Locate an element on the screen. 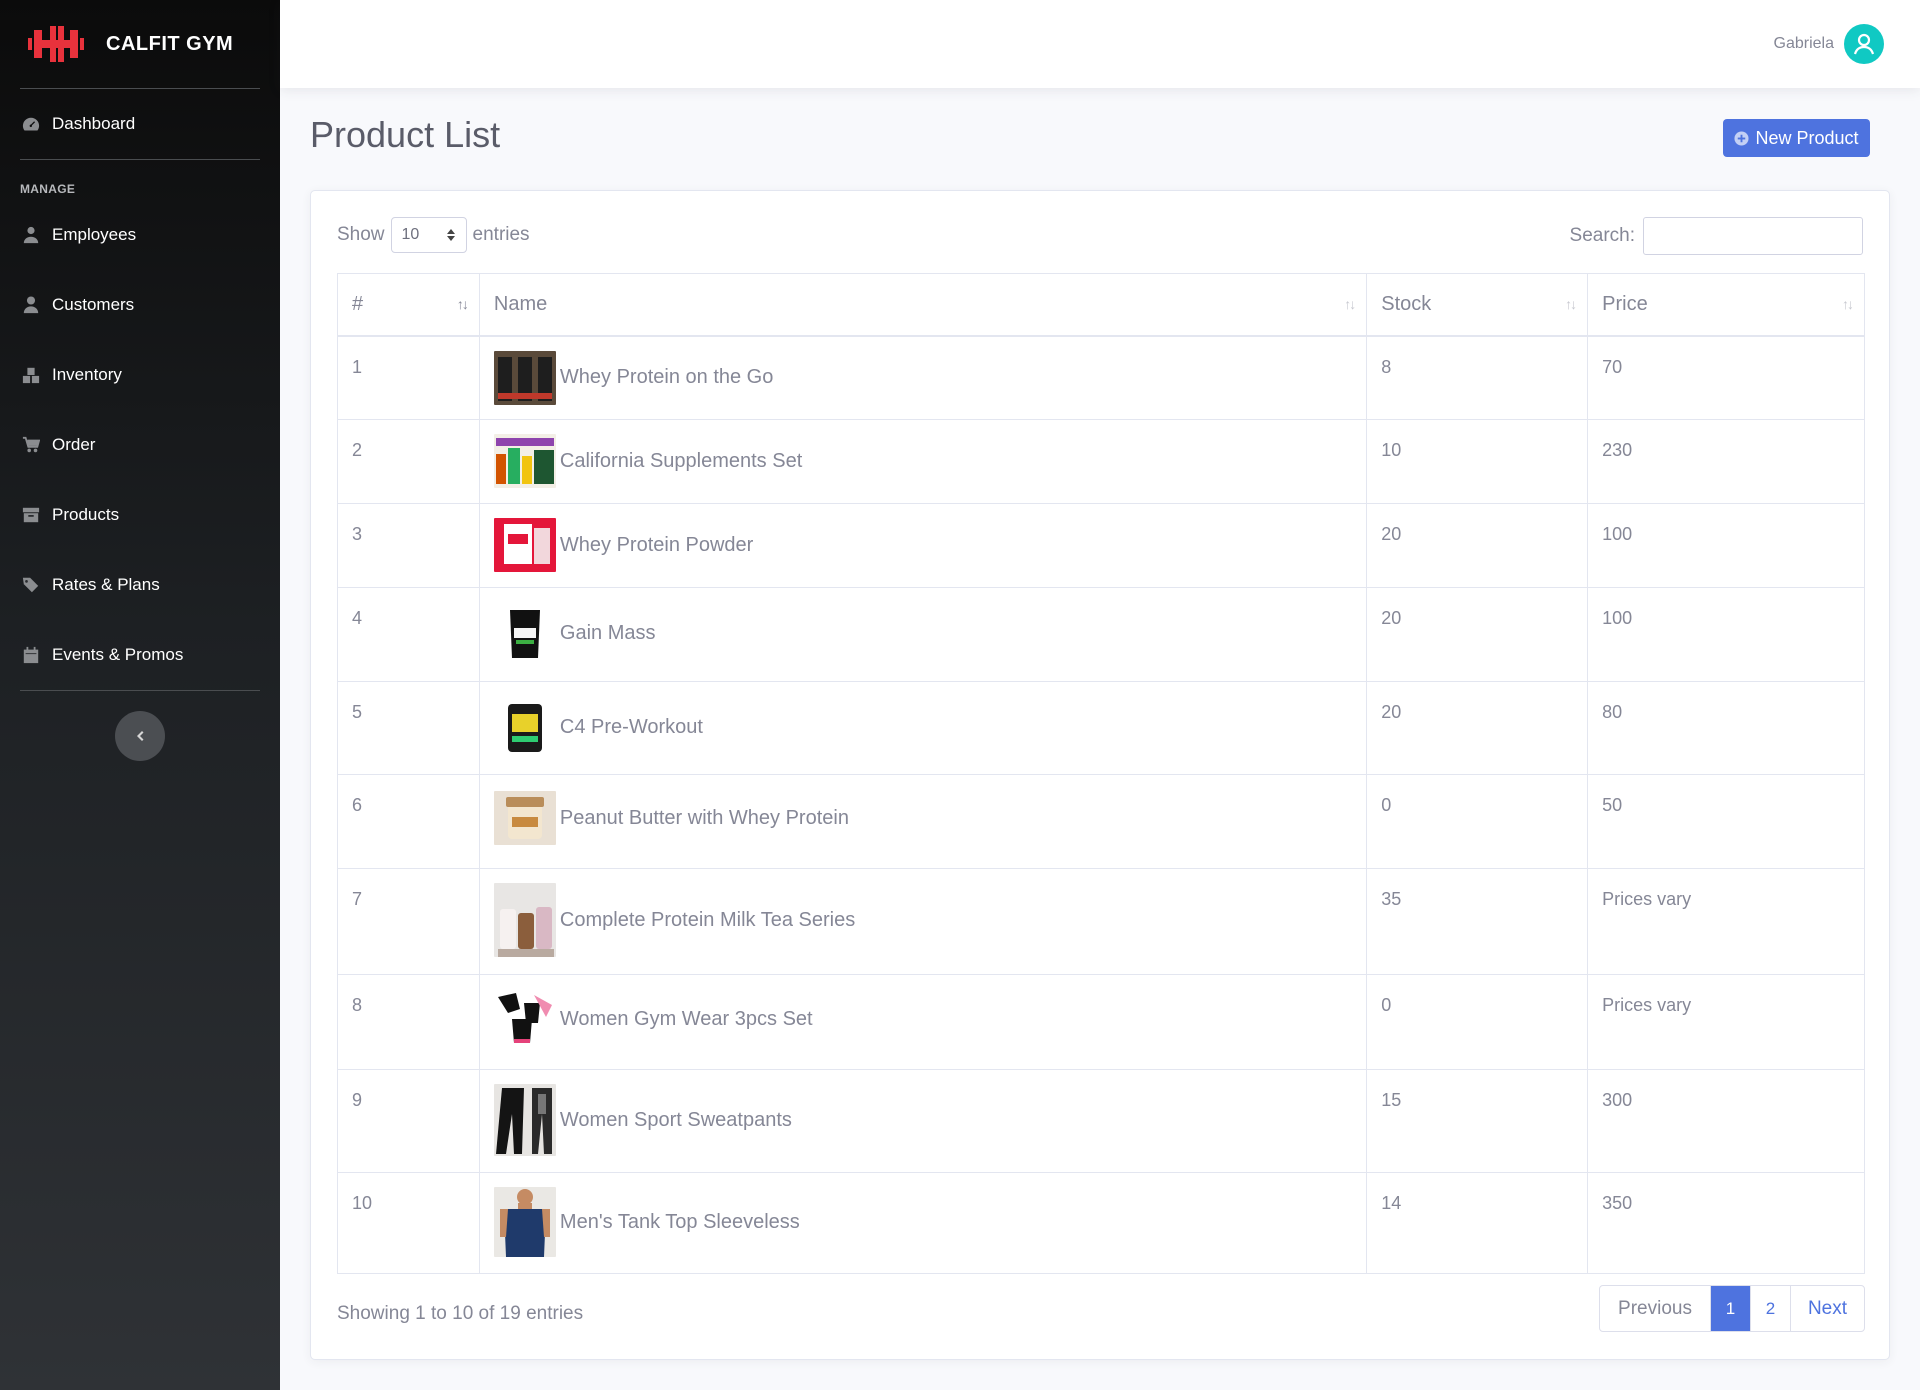  product-name: Women Gym Wear 3pcs Set is located at coordinates (686, 1019).